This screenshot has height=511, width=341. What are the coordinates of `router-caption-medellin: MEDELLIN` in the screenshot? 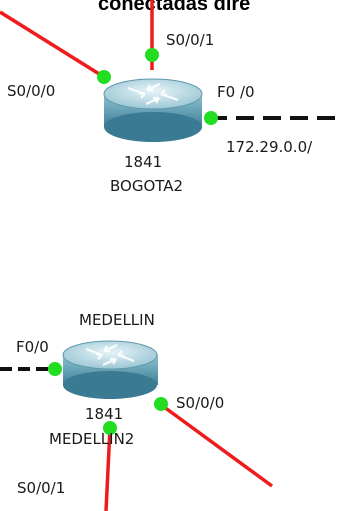 It's located at (117, 320).